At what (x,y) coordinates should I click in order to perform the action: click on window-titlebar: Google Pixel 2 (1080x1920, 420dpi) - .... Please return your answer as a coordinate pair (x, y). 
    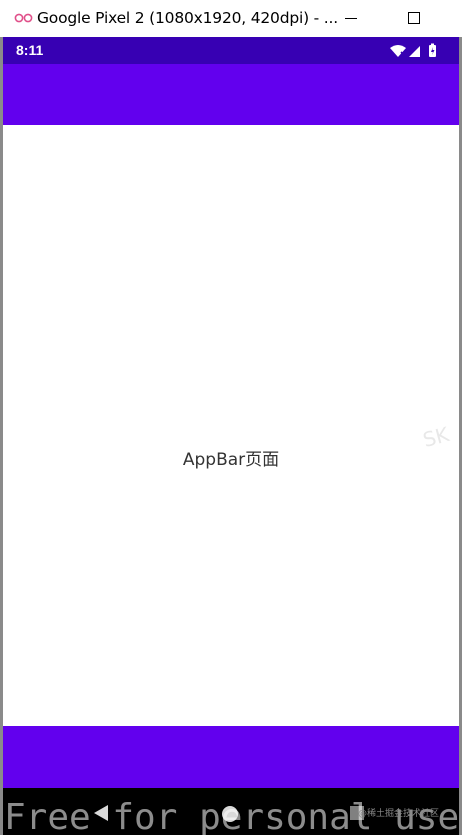
    Looking at the image, I should click on (231, 18).